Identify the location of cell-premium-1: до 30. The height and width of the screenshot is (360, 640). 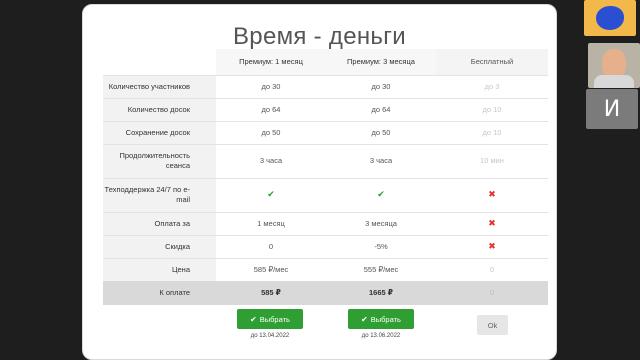
(271, 86).